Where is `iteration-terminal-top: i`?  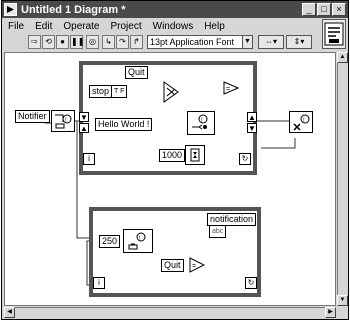
iteration-terminal-top: i is located at coordinates (89, 159).